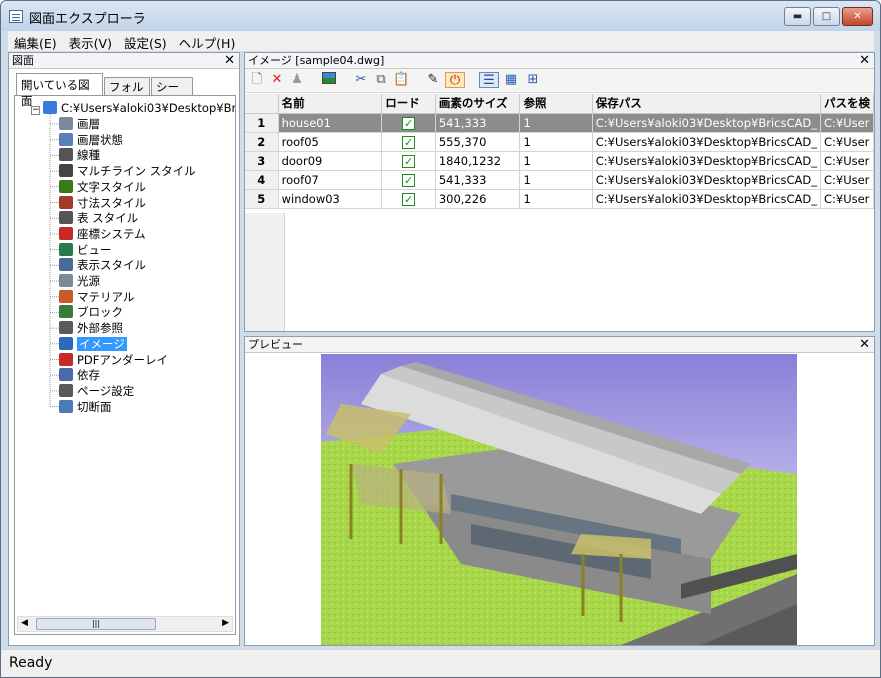  I want to click on tree-item: ブロック, so click(91, 312).